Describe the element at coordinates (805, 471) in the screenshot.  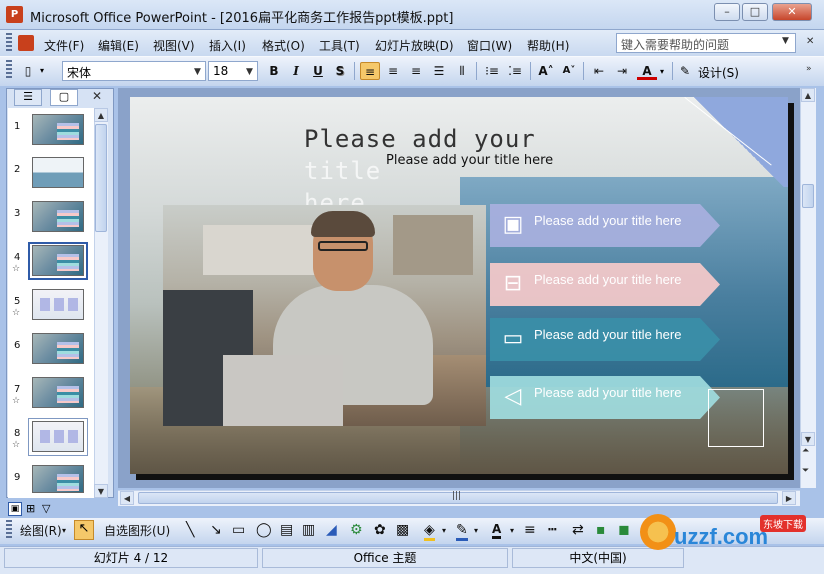
I see `next-slide-icon: ⏷` at that location.